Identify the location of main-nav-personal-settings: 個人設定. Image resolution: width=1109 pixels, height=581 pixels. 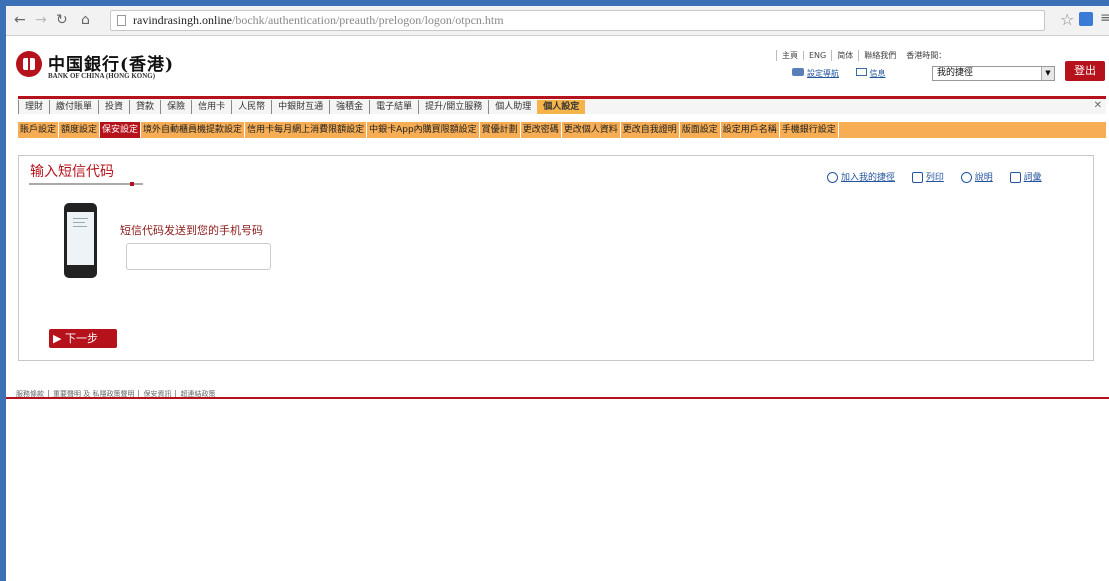
(561, 107).